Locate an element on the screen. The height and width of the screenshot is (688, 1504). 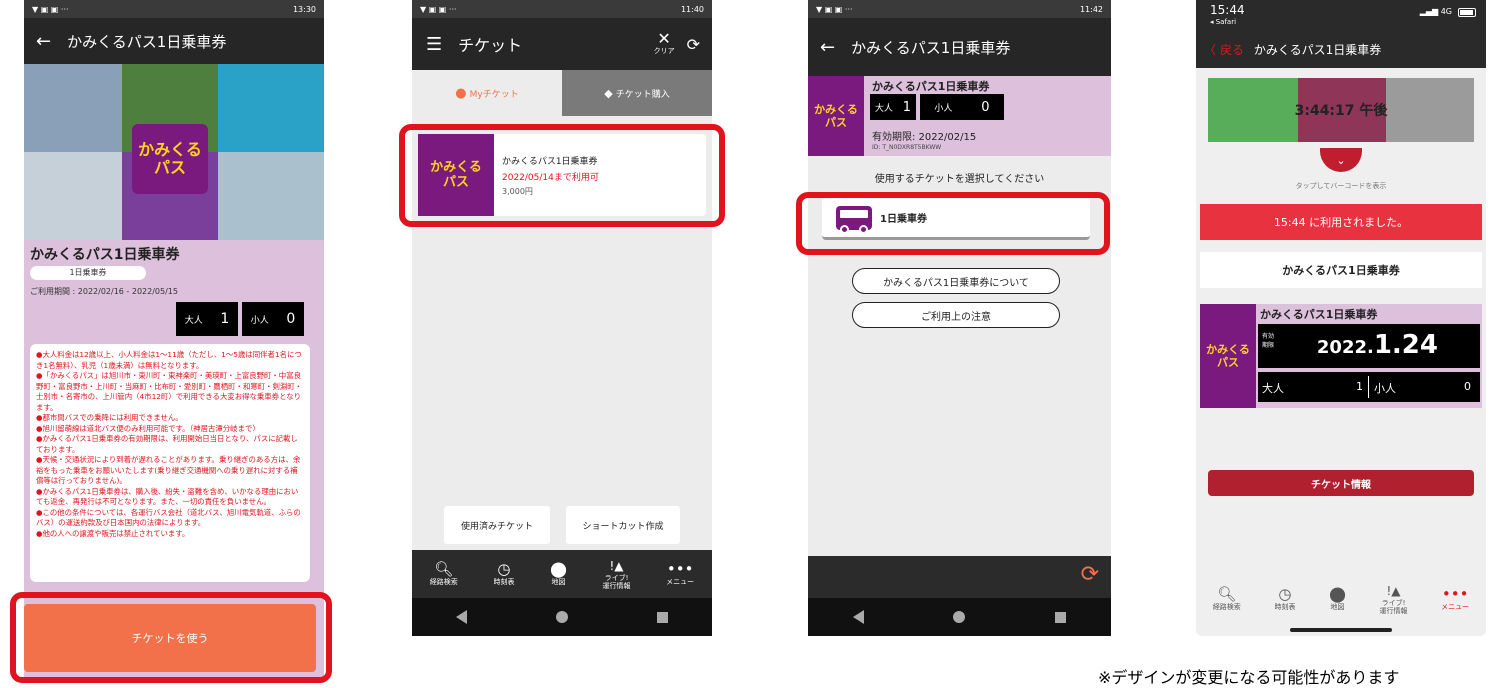
tab-buy-tickets: ◆ チケット購入 is located at coordinates (637, 93).